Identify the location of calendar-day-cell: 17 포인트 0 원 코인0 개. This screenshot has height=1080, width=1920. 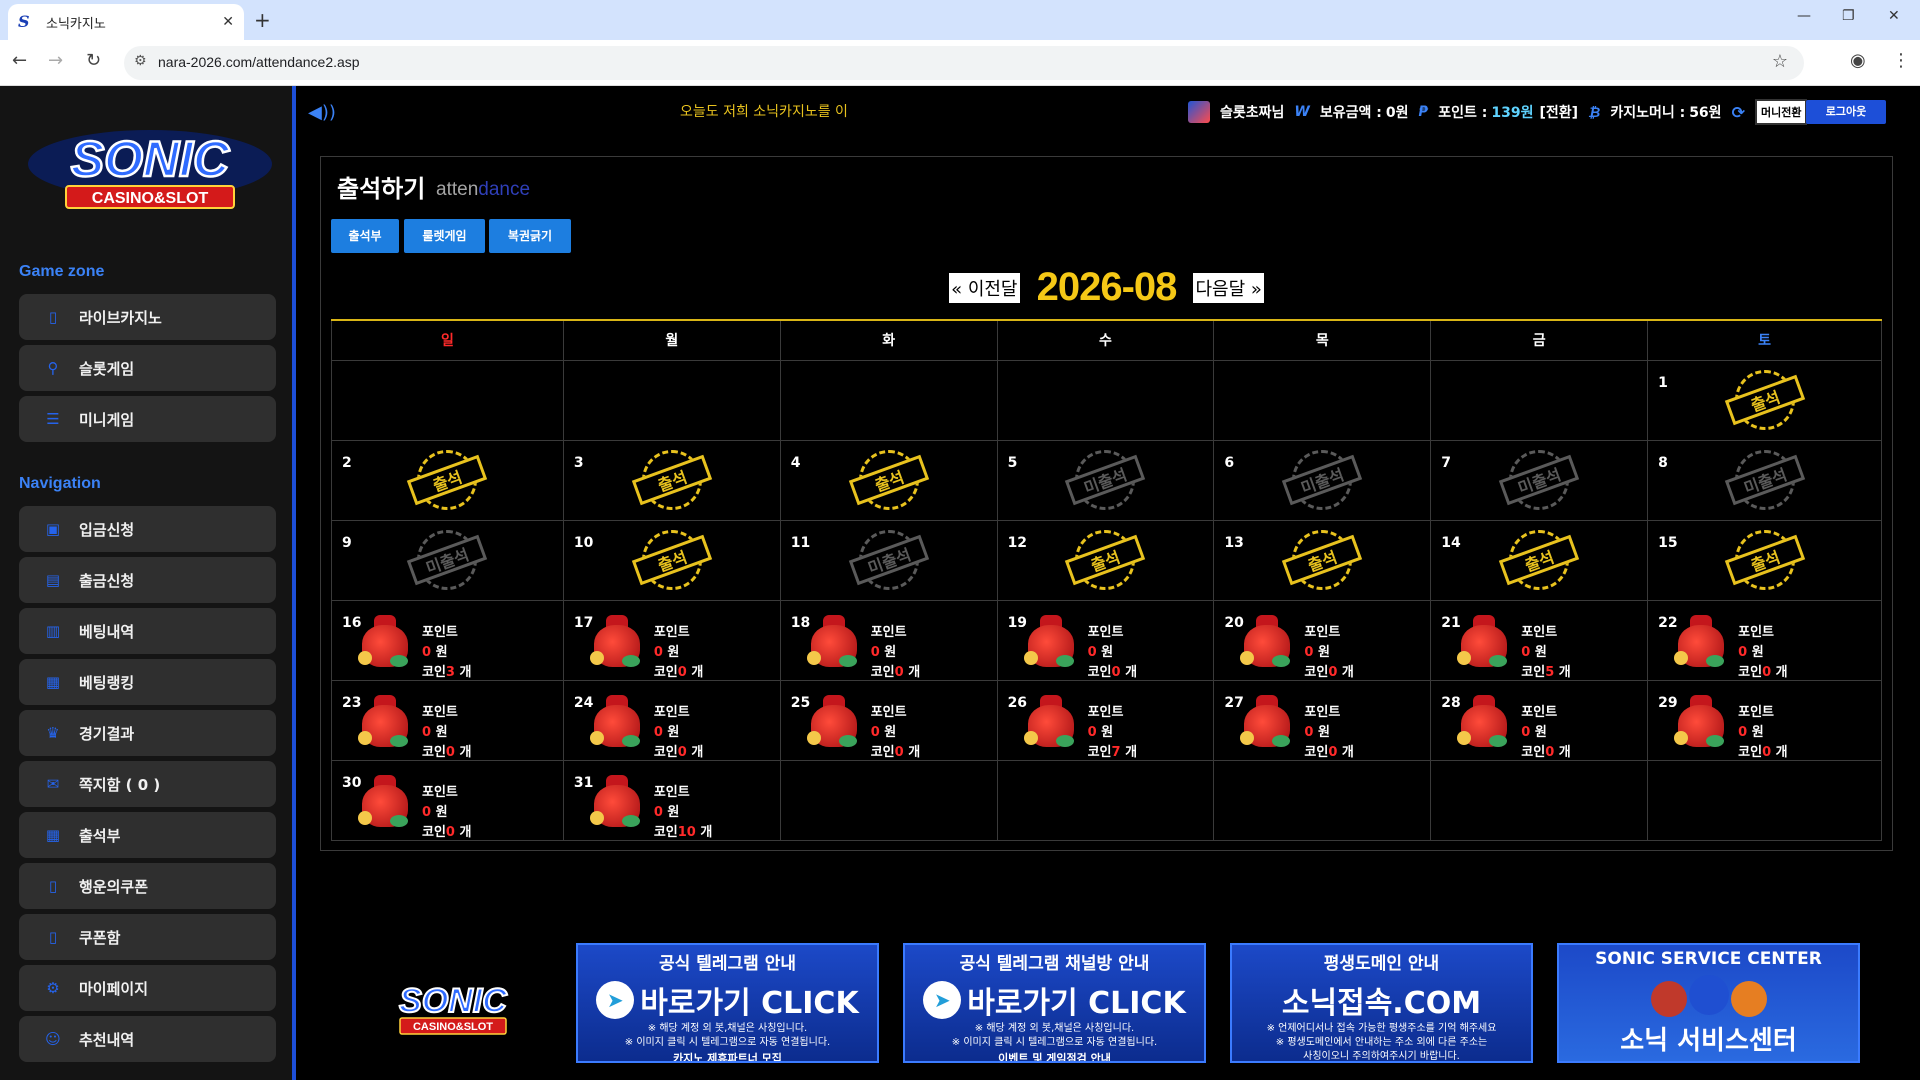
(671, 640).